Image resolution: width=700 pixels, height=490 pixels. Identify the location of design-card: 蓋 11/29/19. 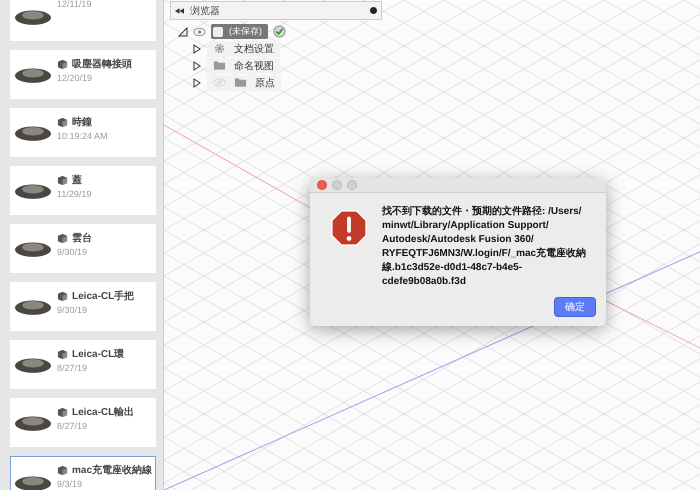
(83, 190).